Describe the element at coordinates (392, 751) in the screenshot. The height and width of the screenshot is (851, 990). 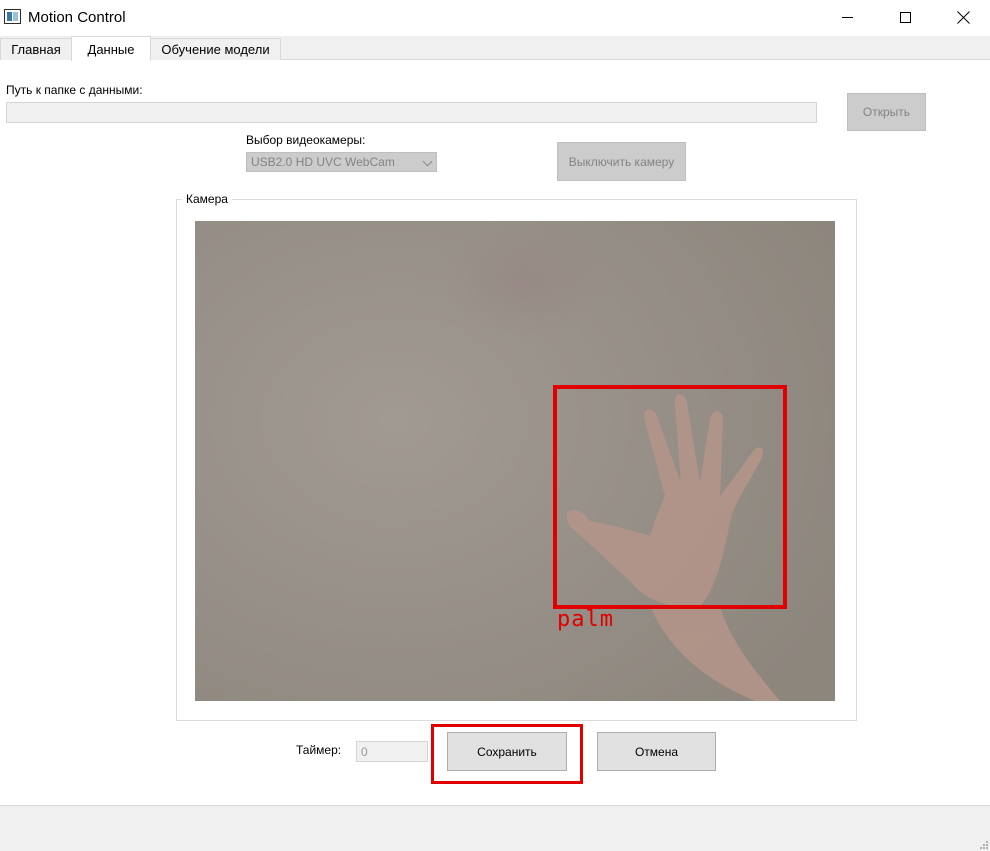
I see `timer-input: 0` at that location.